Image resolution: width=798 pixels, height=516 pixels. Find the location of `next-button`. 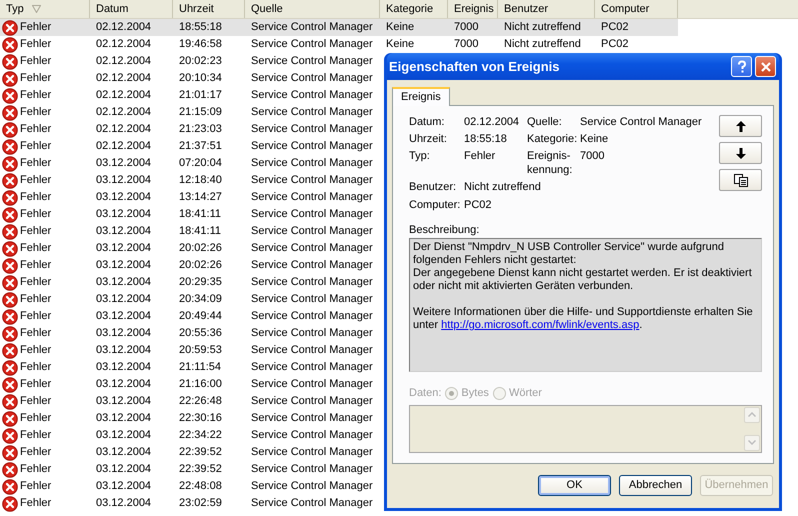

next-button is located at coordinates (740, 153).